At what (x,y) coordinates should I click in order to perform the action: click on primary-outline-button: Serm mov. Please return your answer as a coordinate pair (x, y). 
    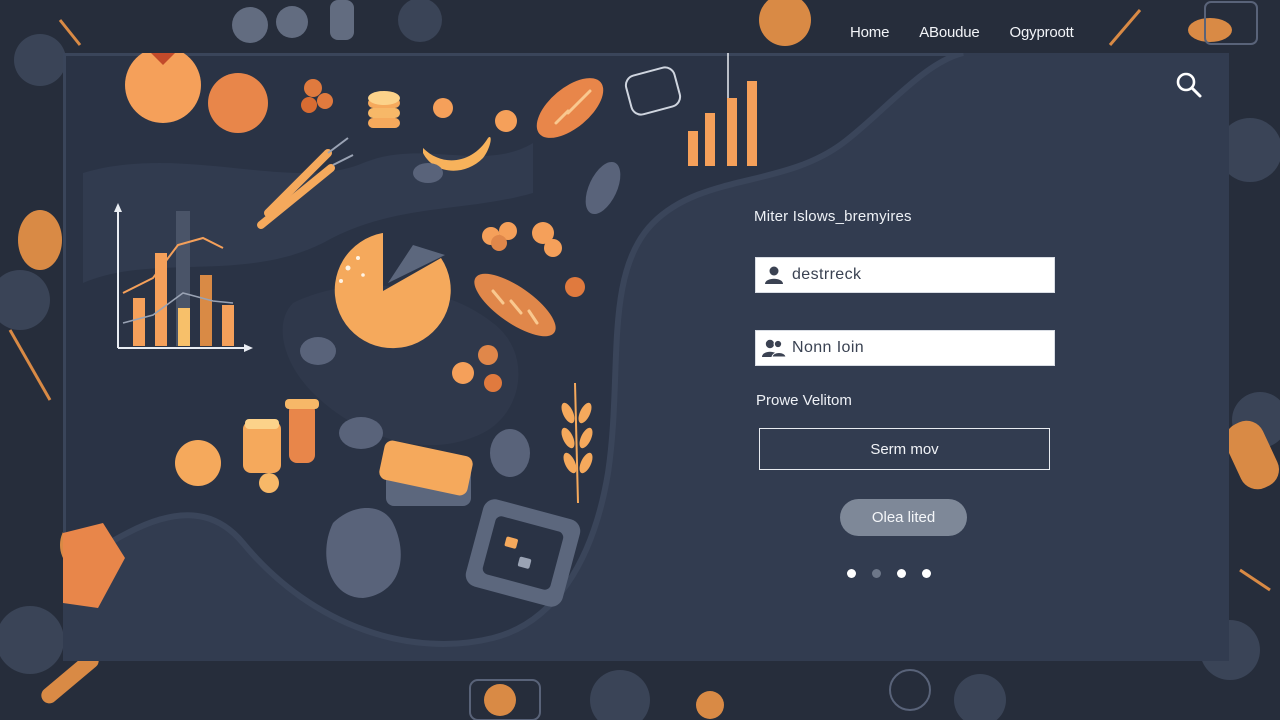
    Looking at the image, I should click on (904, 449).